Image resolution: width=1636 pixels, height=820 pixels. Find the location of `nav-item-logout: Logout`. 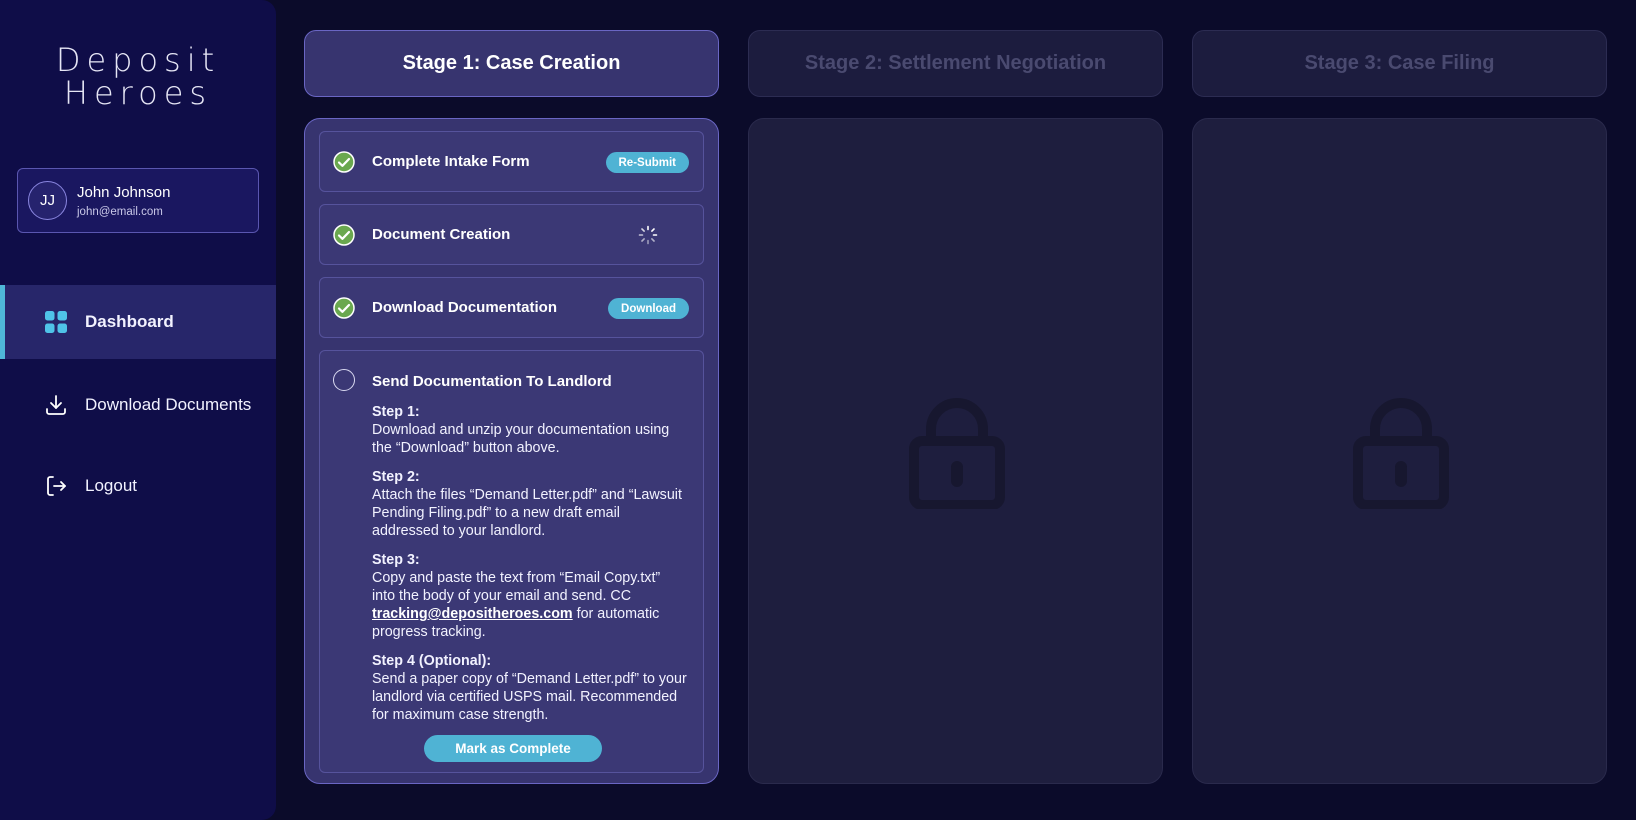

nav-item-logout: Logout is located at coordinates (138, 486).